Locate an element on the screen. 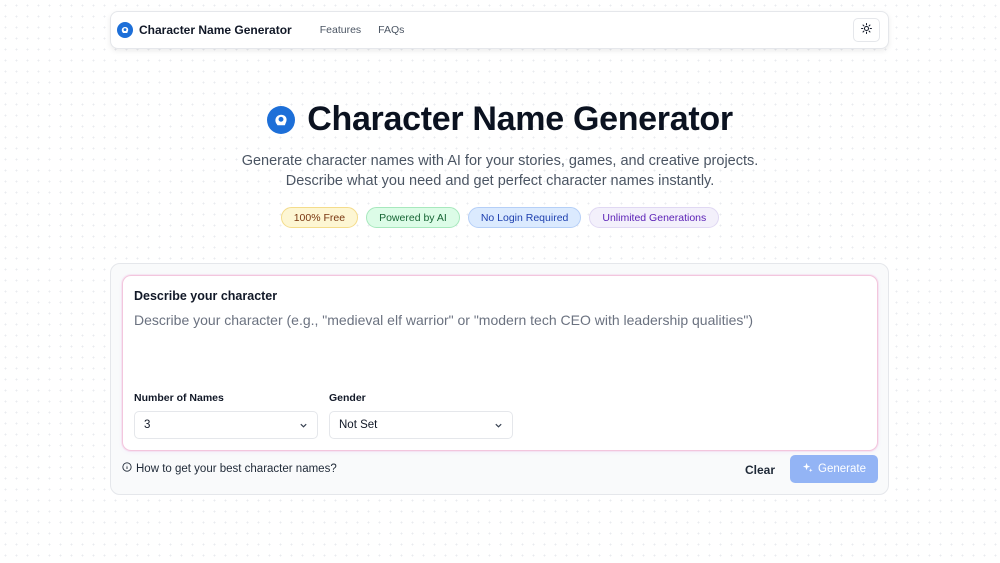 The height and width of the screenshot is (563, 1000). clear-button: Clear is located at coordinates (760, 470).